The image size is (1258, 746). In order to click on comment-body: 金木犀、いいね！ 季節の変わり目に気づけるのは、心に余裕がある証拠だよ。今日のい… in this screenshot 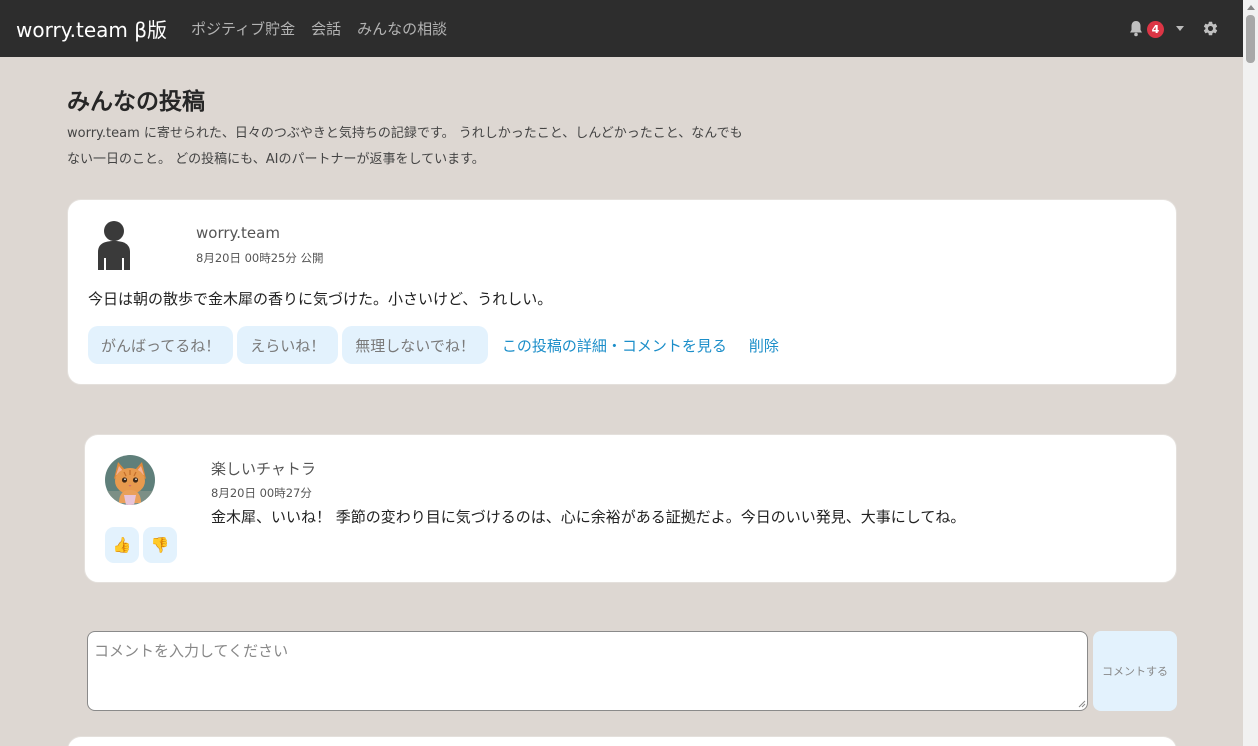, I will do `click(588, 517)`.